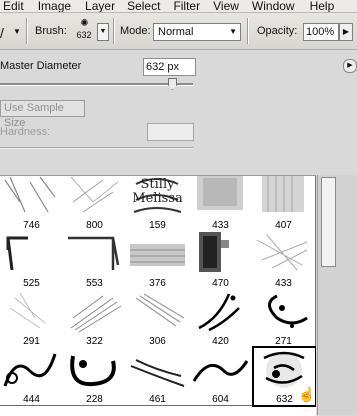 The width and height of the screenshot is (357, 416). I want to click on brush-size-label: 228, so click(94, 399).